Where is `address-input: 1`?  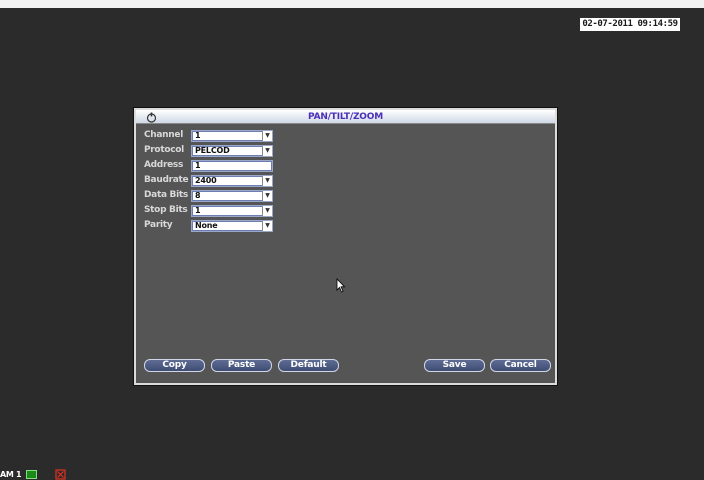
address-input: 1 is located at coordinates (232, 166).